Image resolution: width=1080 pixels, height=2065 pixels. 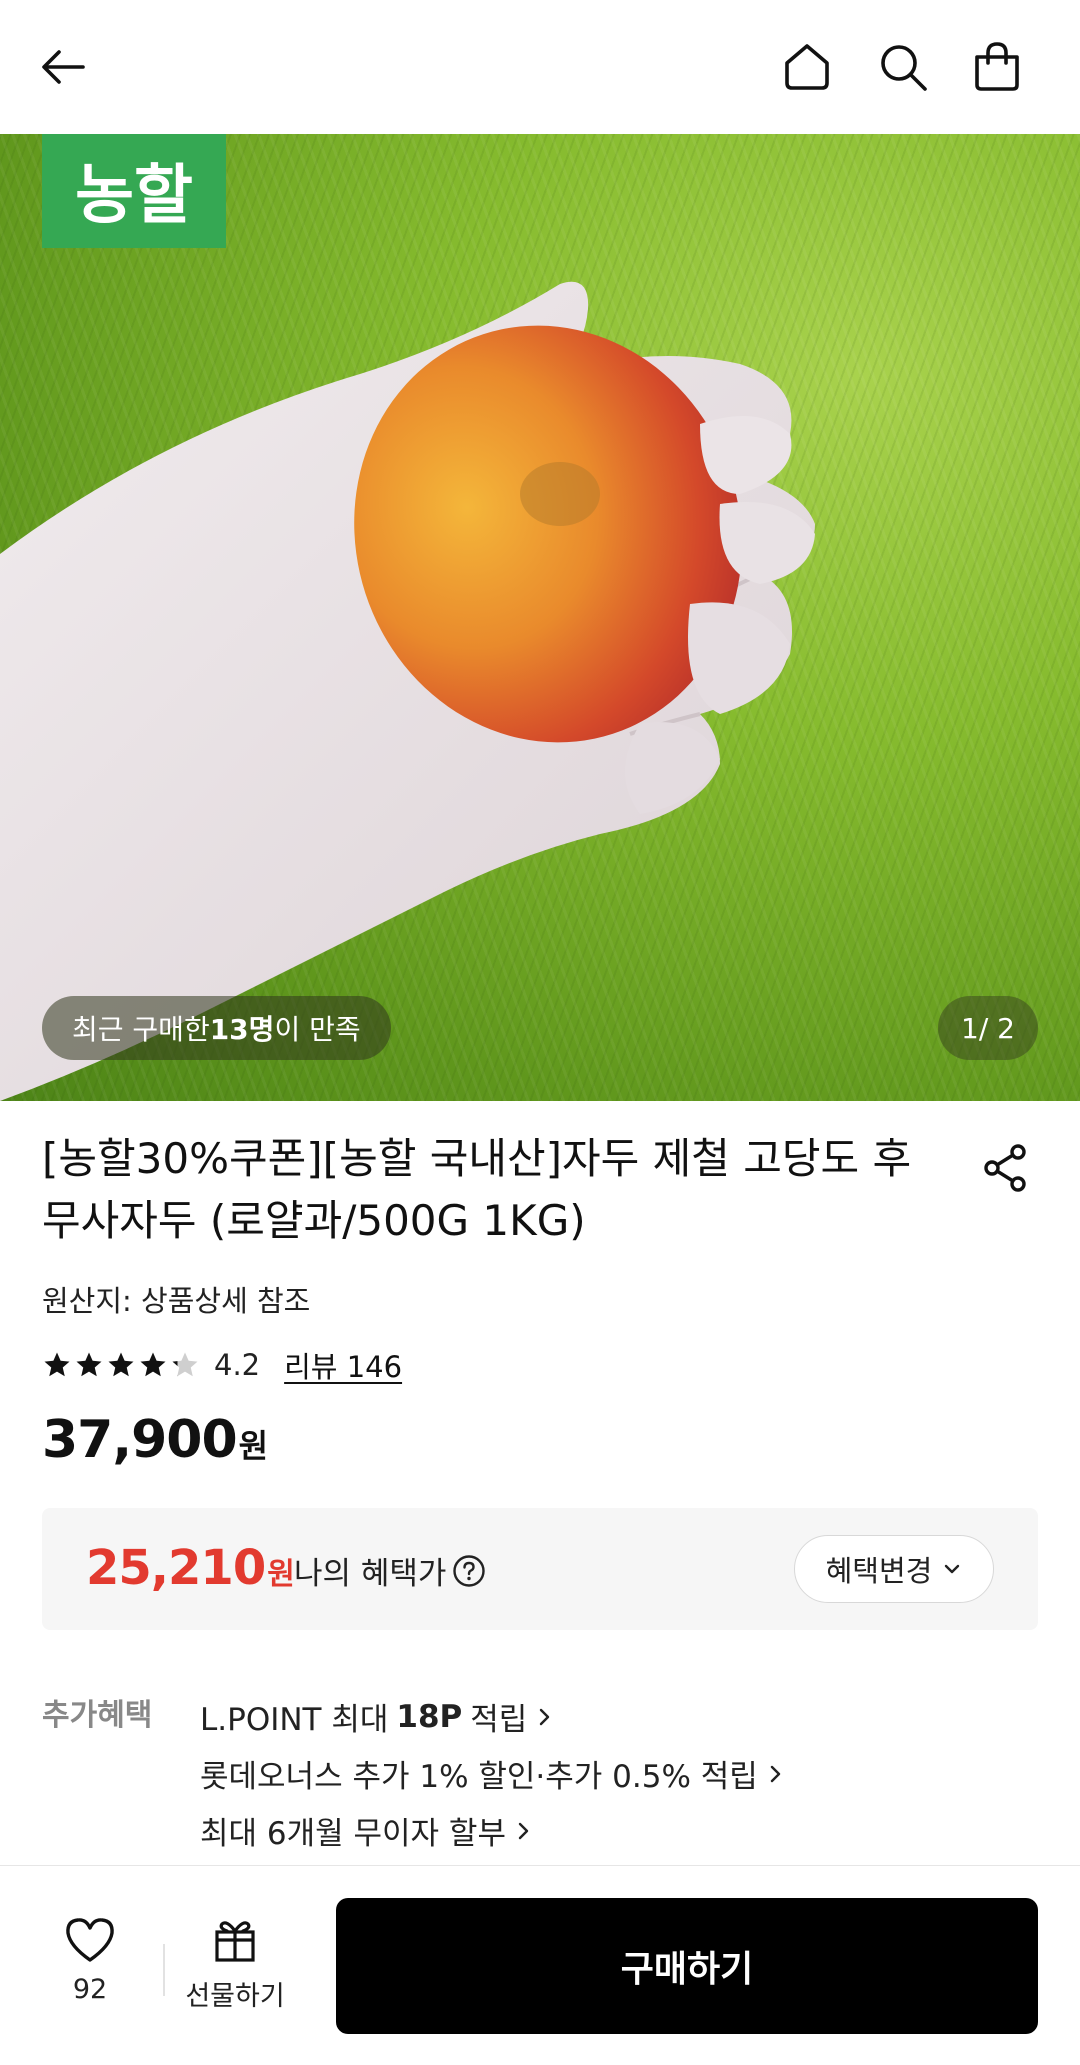 I want to click on extra-benefit-lotte-owners: 롯데오너스 추가 1% 할인·추가 0.5% 적립, so click(x=492, y=1773).